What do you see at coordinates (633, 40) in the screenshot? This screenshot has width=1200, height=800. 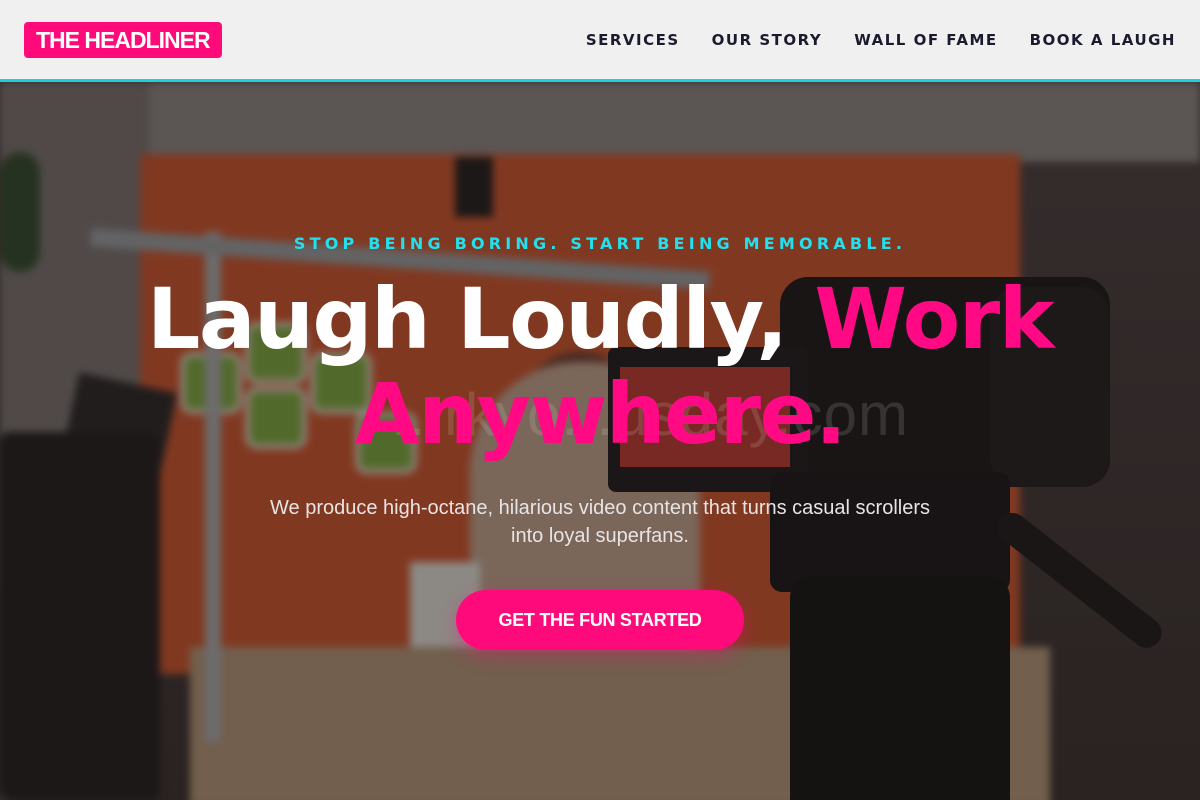 I see `nav-link-services: SERVICES` at bounding box center [633, 40].